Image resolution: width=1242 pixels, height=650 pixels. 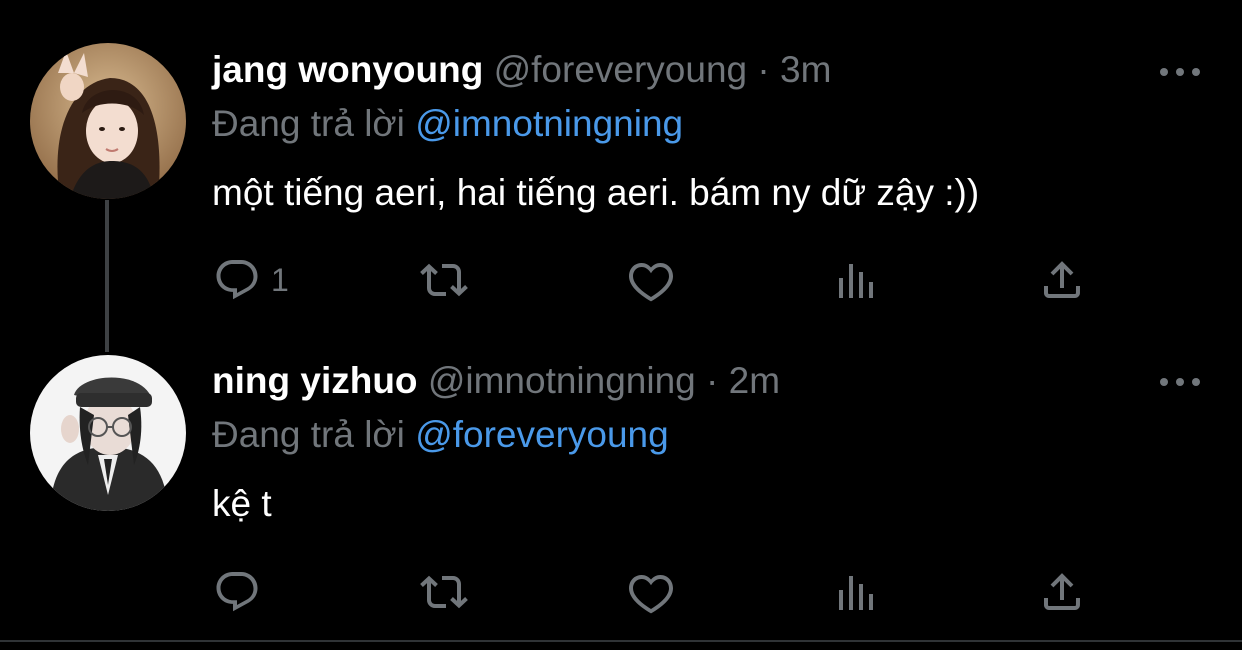 I want to click on reply-count: 1, so click(x=280, y=280).